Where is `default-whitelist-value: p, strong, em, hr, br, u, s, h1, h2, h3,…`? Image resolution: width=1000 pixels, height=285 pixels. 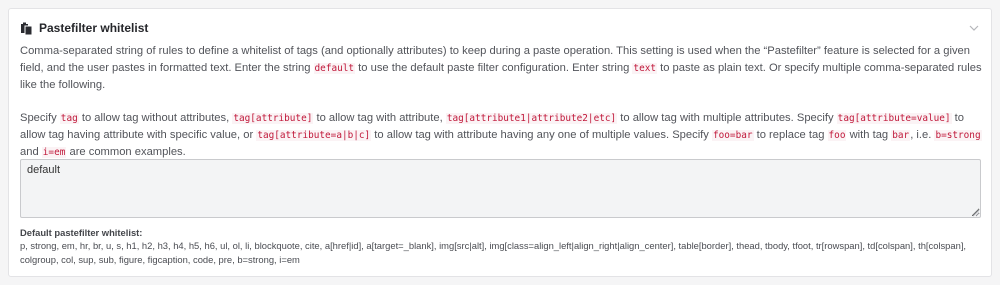 default-whitelist-value: p, strong, em, hr, br, u, s, h1, h2, h3,… is located at coordinates (493, 252).